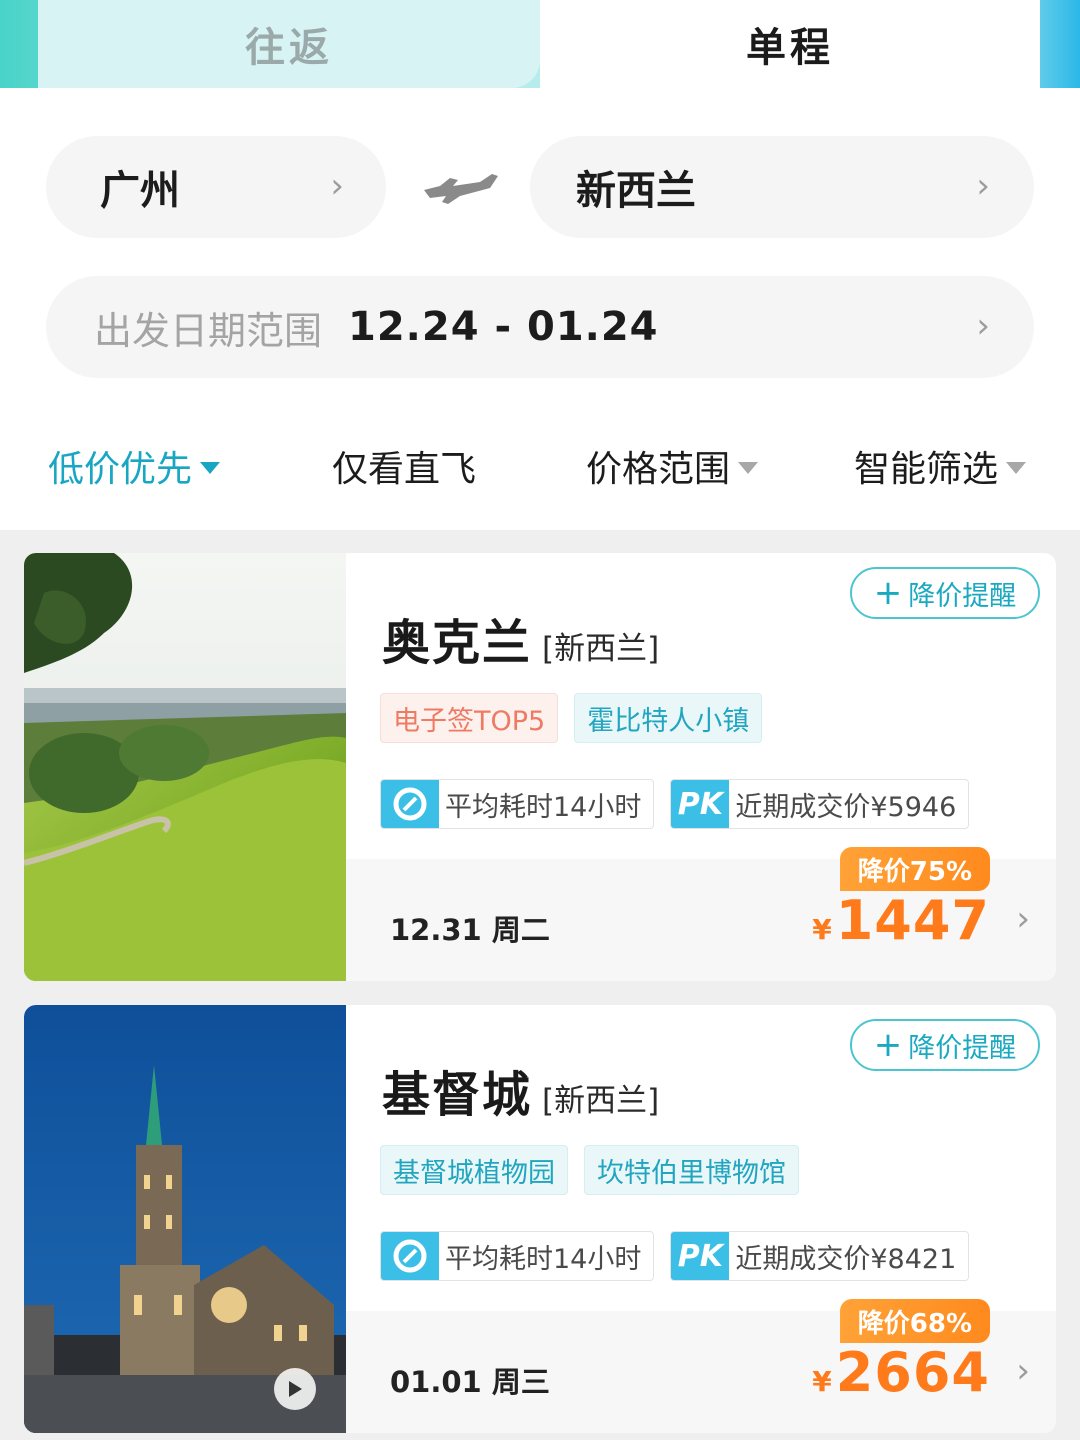 The height and width of the screenshot is (1440, 1080). What do you see at coordinates (120, 469) in the screenshot?
I see `filter-label: 低价优先` at bounding box center [120, 469].